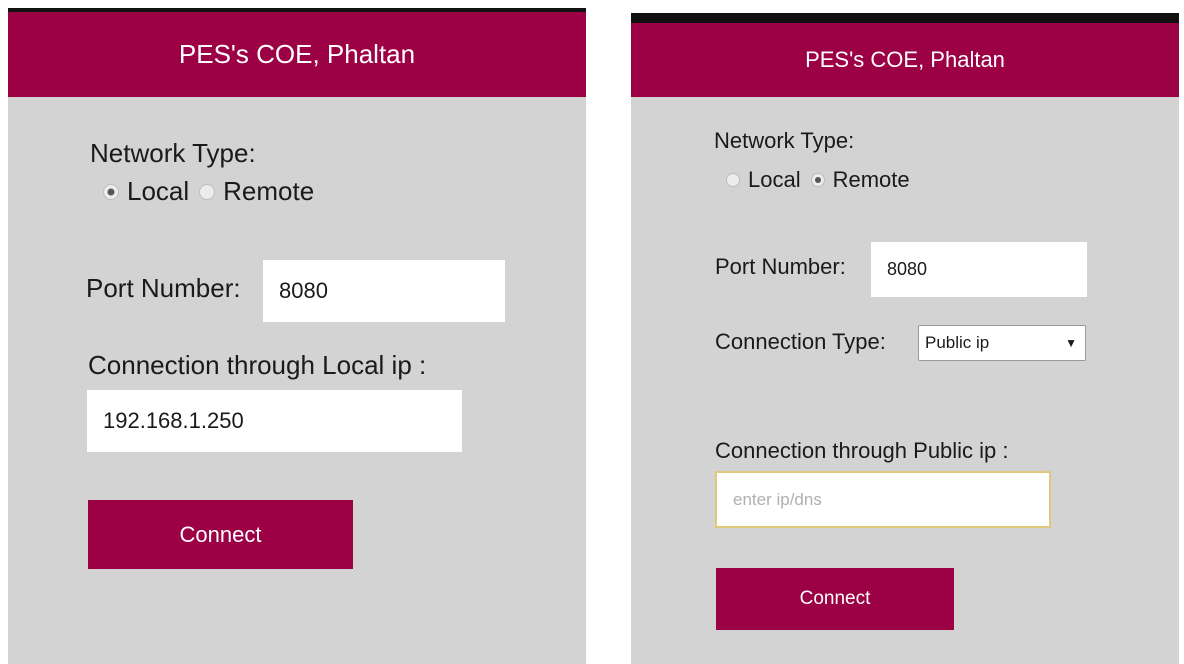 The height and width of the screenshot is (664, 1184). I want to click on public-ip-placeholder: enter ip/dns, so click(777, 499).